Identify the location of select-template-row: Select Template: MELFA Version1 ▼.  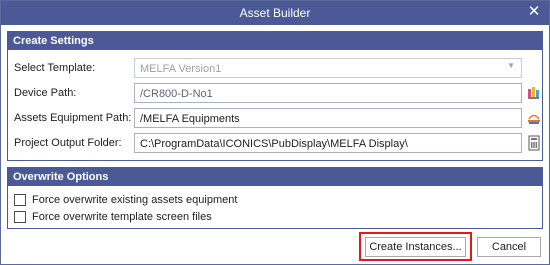
(275, 68).